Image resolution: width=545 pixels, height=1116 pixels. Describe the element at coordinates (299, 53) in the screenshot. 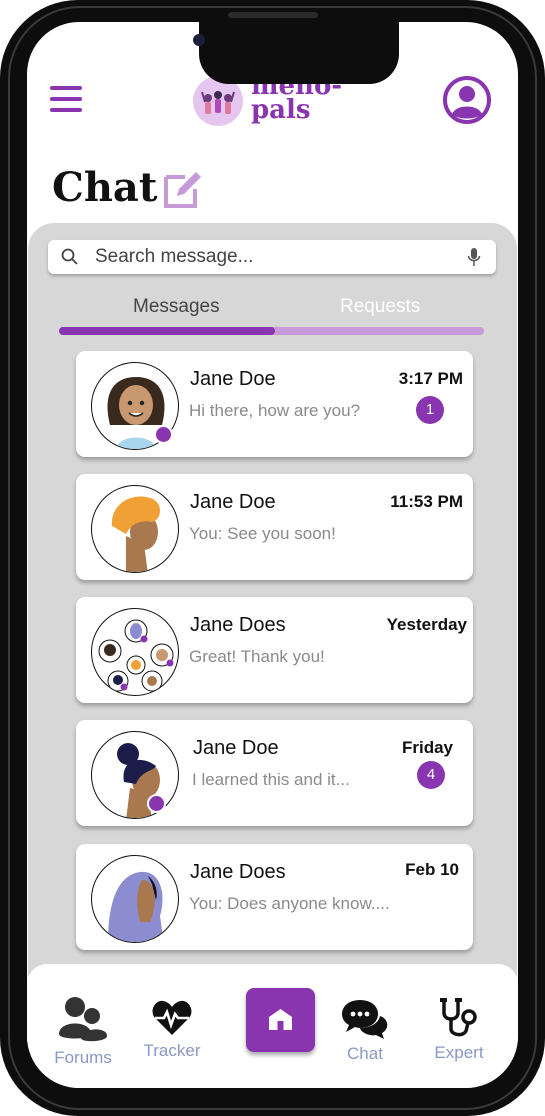

I see `notch` at that location.